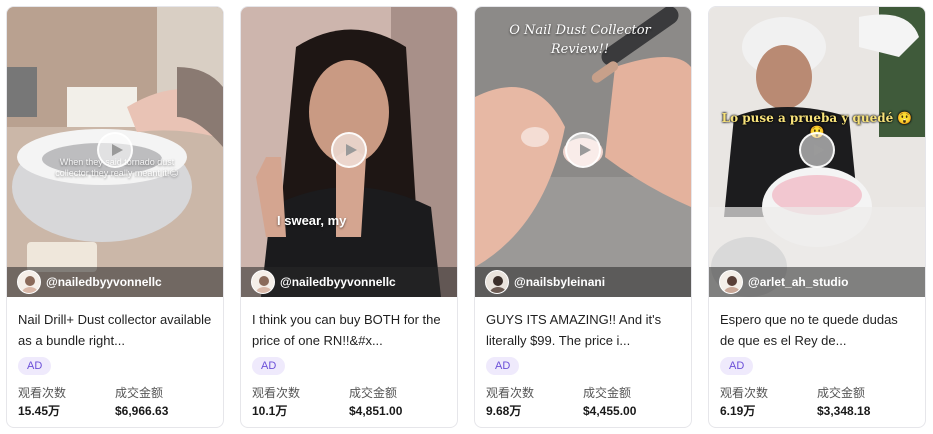 Image resolution: width=933 pixels, height=434 pixels. Describe the element at coordinates (142, 411) in the screenshot. I see `gmv-value: $6,966.63` at that location.